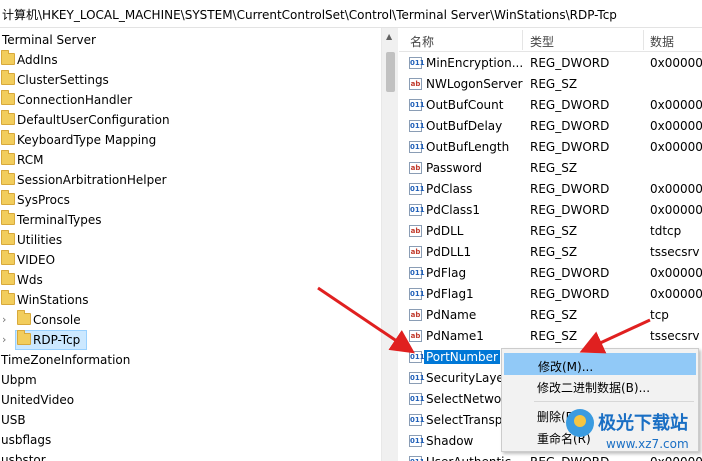 This screenshot has height=461, width=702. I want to click on table-row: ab NWLogonServer REG_SZ, so click(550, 84).